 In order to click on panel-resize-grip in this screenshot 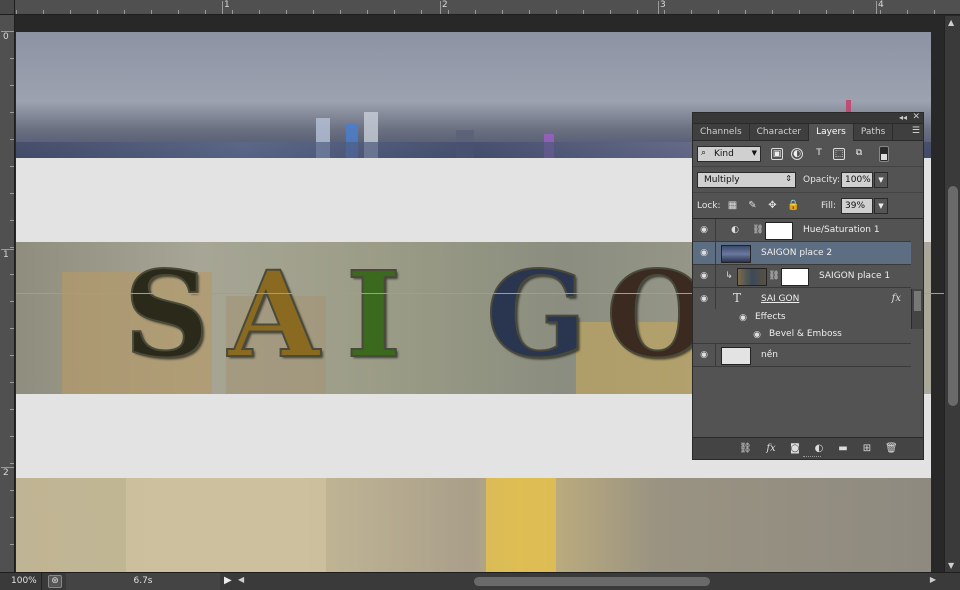, I will do `click(812, 457)`.